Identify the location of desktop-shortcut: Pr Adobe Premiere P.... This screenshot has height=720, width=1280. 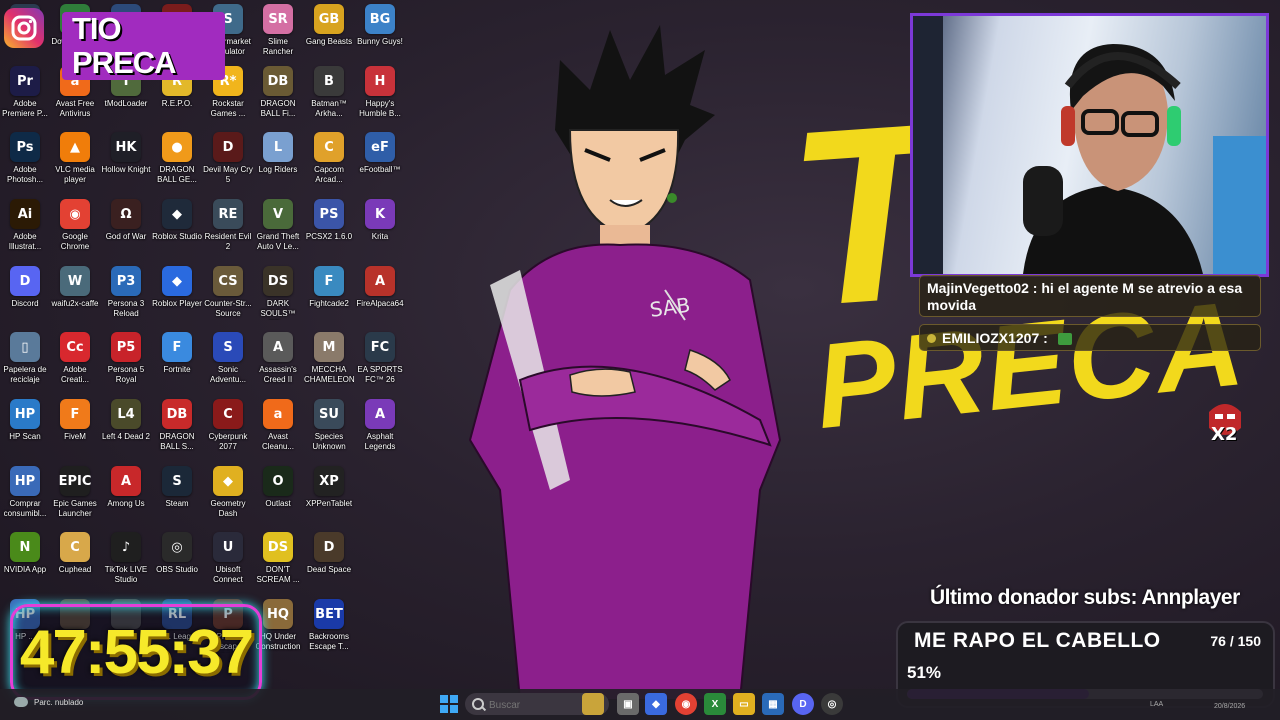
(25, 95).